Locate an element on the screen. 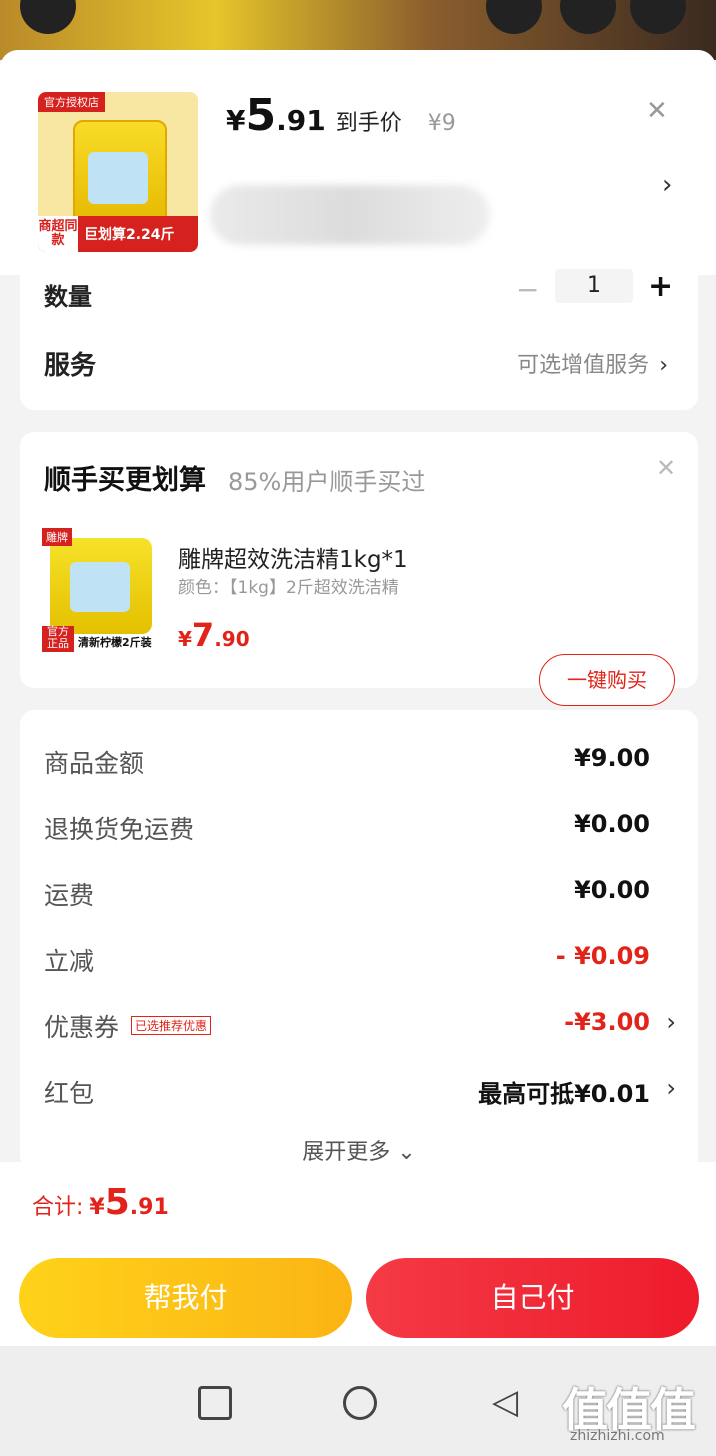 This screenshot has height=1456, width=716. total-decimal: .91 is located at coordinates (149, 1207).